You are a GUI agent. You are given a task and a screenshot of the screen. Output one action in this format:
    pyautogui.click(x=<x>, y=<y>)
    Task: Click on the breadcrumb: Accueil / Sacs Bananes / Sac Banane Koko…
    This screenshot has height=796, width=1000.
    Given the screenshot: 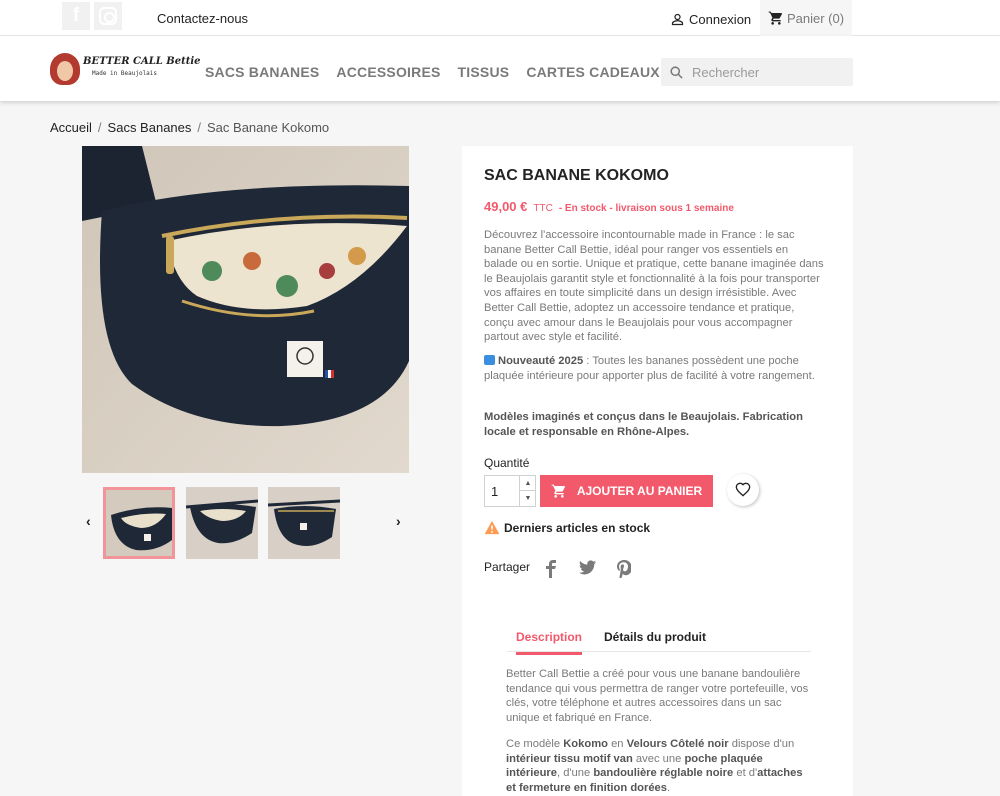 What is the action you would take?
    pyautogui.click(x=189, y=127)
    